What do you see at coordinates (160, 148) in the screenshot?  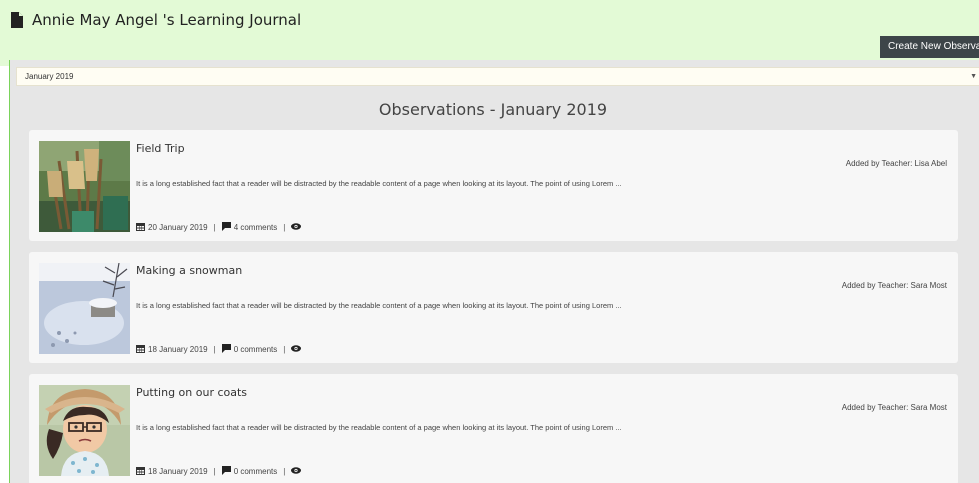 I see `observation-title: Field Trip` at bounding box center [160, 148].